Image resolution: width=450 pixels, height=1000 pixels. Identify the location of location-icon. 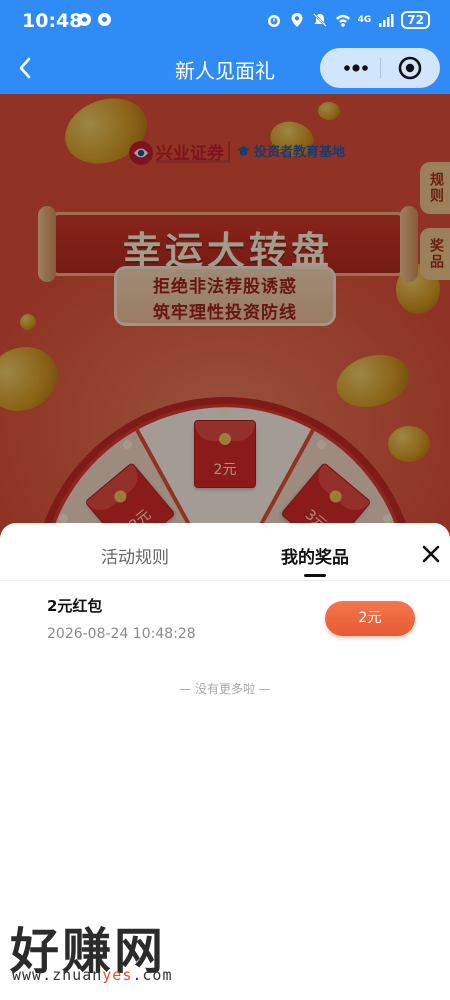
(297, 20).